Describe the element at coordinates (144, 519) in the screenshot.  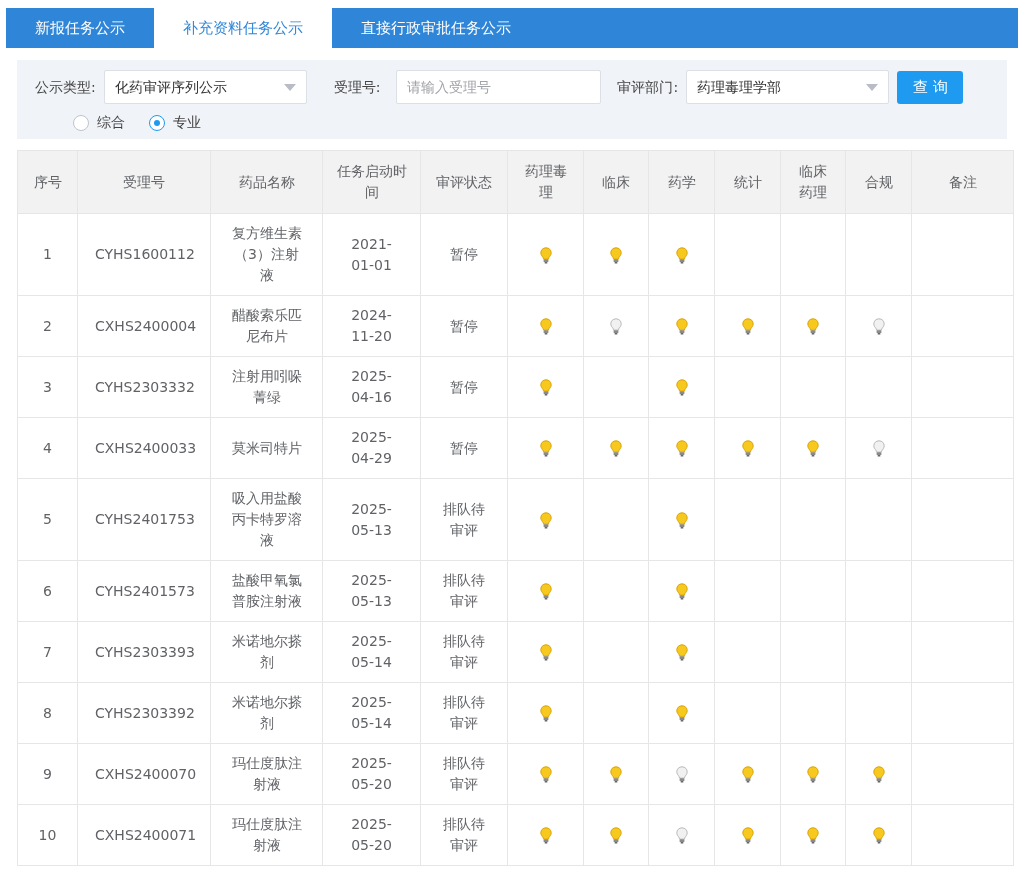
I see `acceptance-number: CYHS2401753` at that location.